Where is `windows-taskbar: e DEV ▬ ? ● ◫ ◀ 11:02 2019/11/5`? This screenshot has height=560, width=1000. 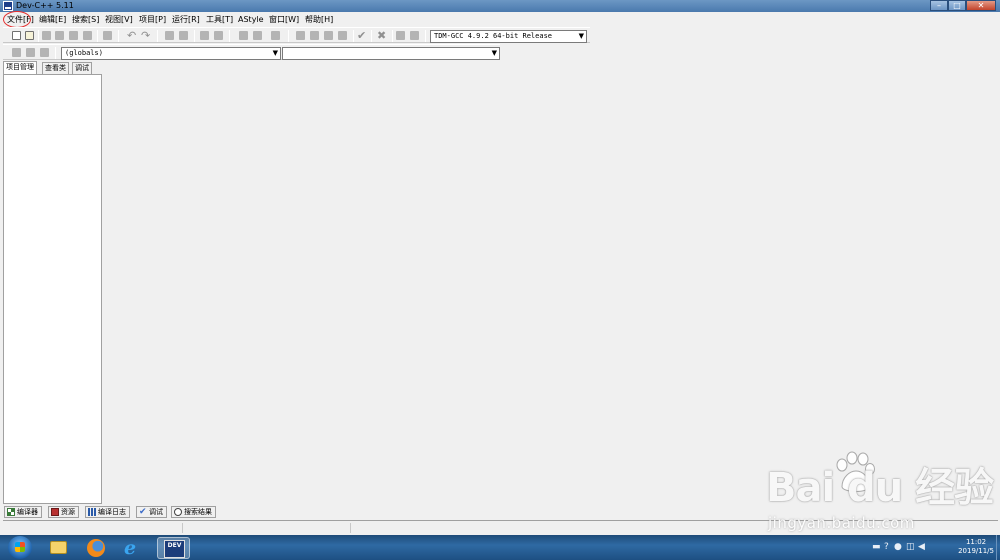 windows-taskbar: e DEV ▬ ? ● ◫ ◀ 11:02 2019/11/5 is located at coordinates (500, 547).